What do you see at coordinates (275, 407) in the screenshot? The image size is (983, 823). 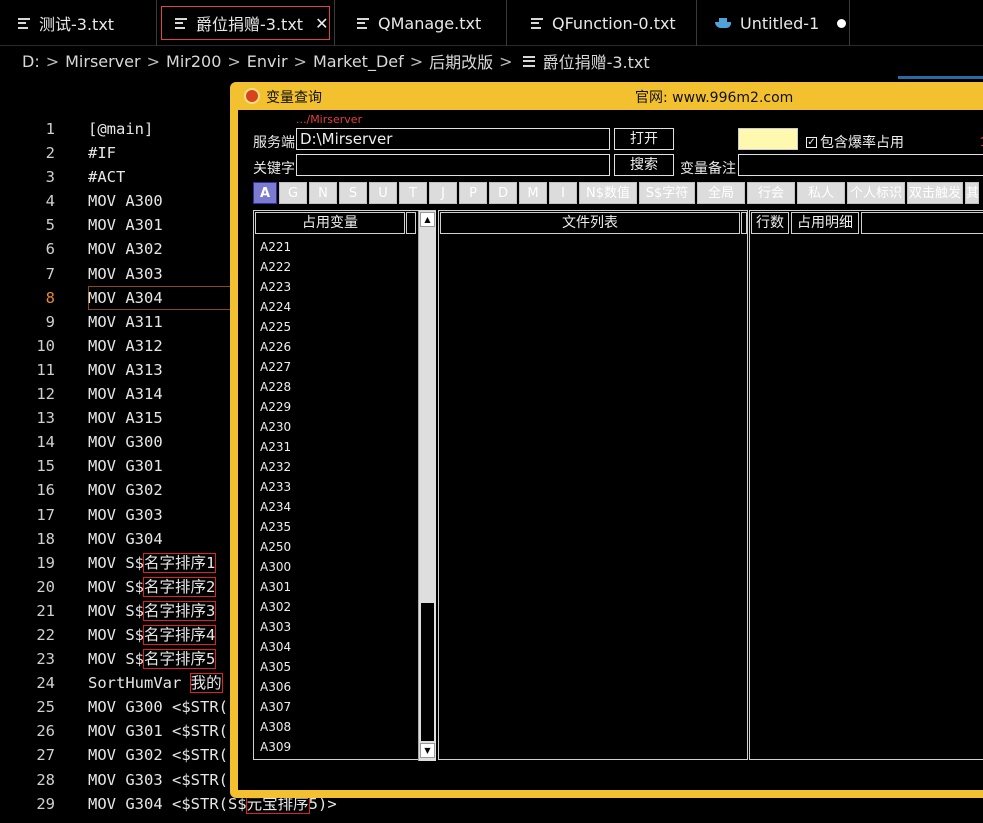 I see `variable-list-item: A229` at bounding box center [275, 407].